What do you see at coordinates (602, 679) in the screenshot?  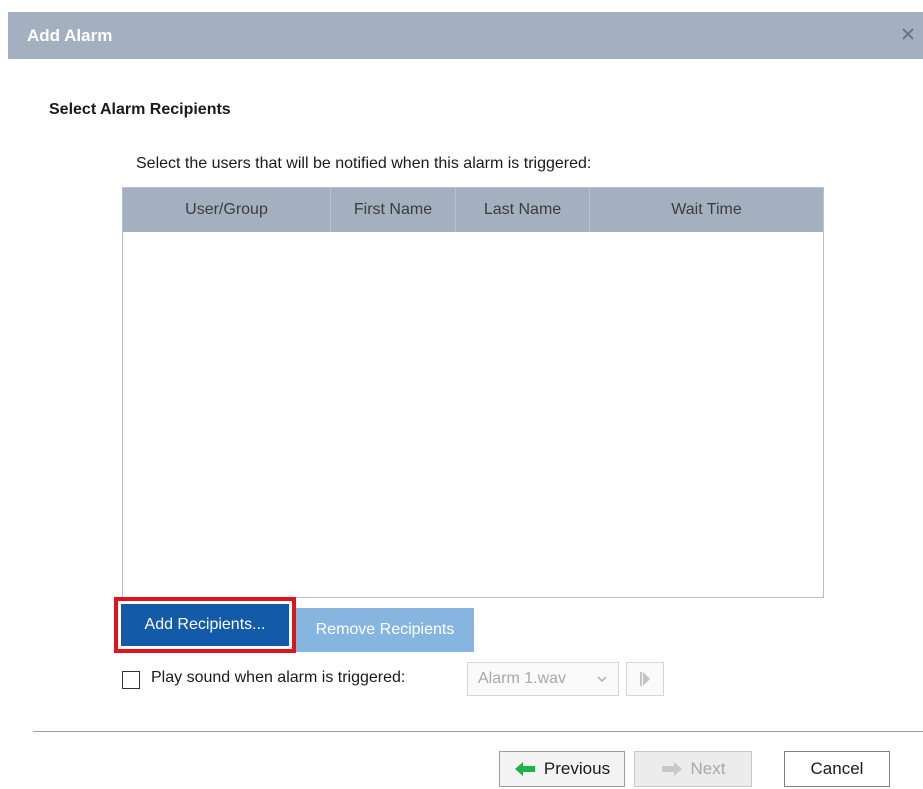 I see `chevron-down-icon` at bounding box center [602, 679].